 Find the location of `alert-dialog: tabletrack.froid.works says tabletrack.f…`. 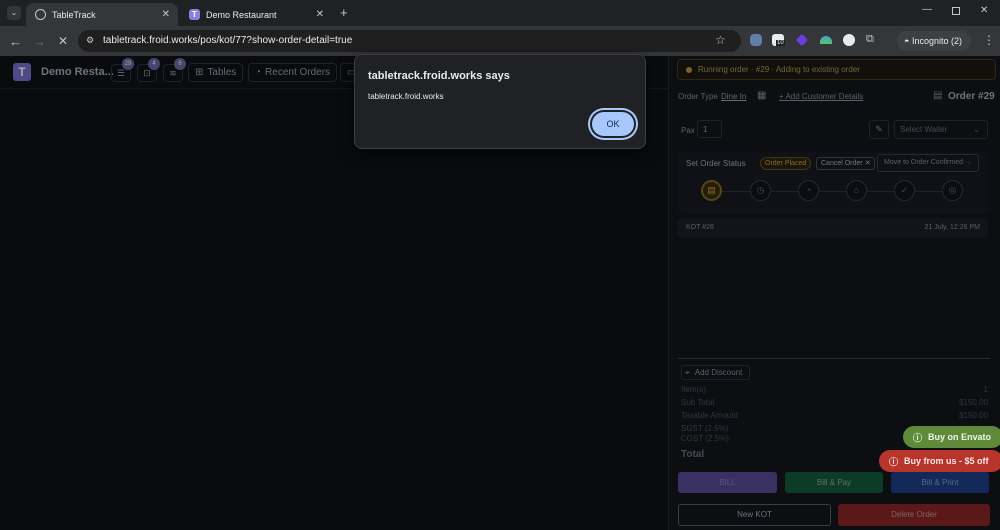

alert-dialog: tabletrack.froid.works says tabletrack.f… is located at coordinates (500, 101).